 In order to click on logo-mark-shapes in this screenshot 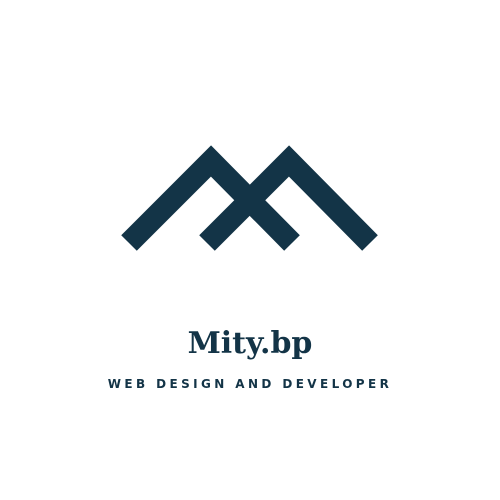, I will do `click(249, 198)`.